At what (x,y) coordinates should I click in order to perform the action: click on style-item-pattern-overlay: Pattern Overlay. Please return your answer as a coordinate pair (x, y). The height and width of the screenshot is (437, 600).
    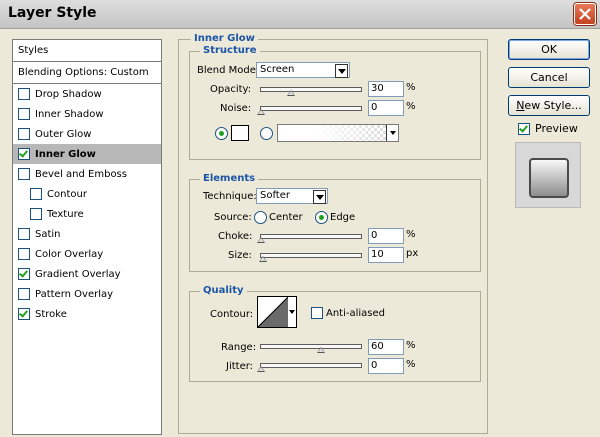
    Looking at the image, I should click on (87, 294).